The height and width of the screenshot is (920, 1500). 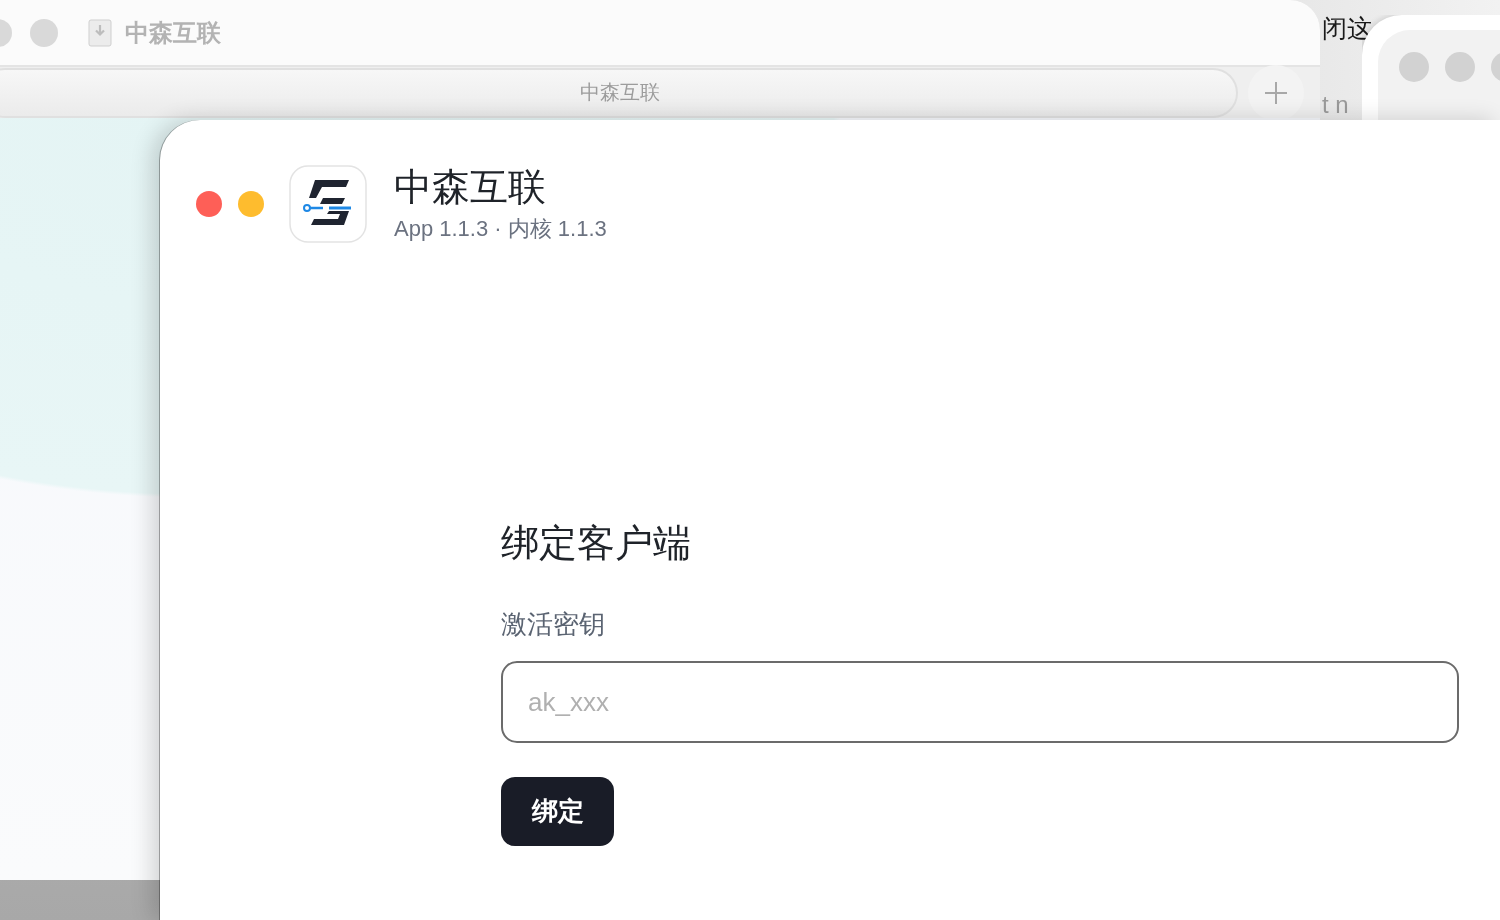 I want to click on bind-button: 绑定, so click(x=557, y=811).